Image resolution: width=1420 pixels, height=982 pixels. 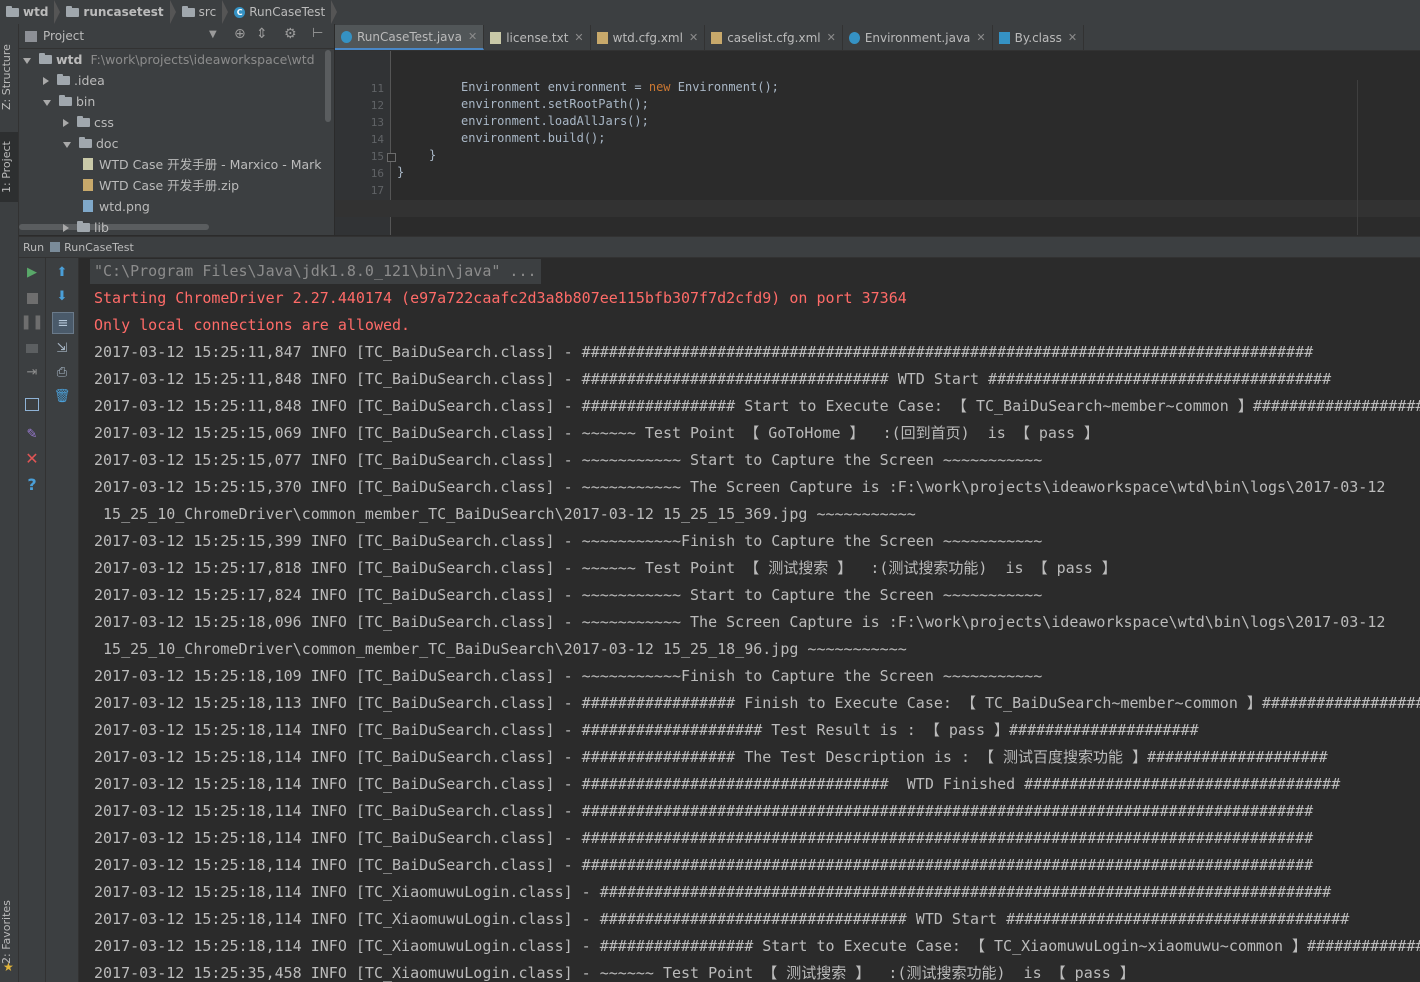 I want to click on structure-tool-tab: Z: Structure, so click(x=9, y=77).